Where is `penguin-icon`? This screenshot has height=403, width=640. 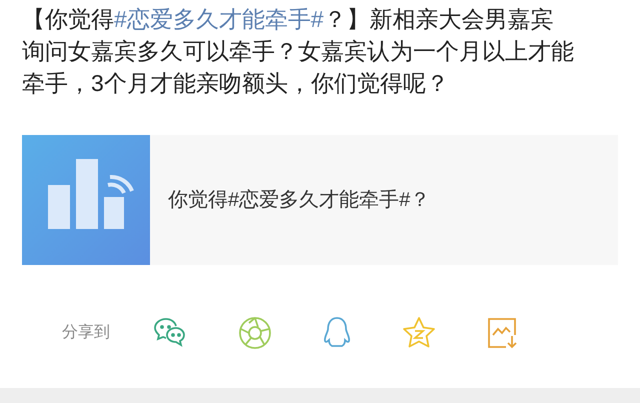
penguin-icon is located at coordinates (337, 333).